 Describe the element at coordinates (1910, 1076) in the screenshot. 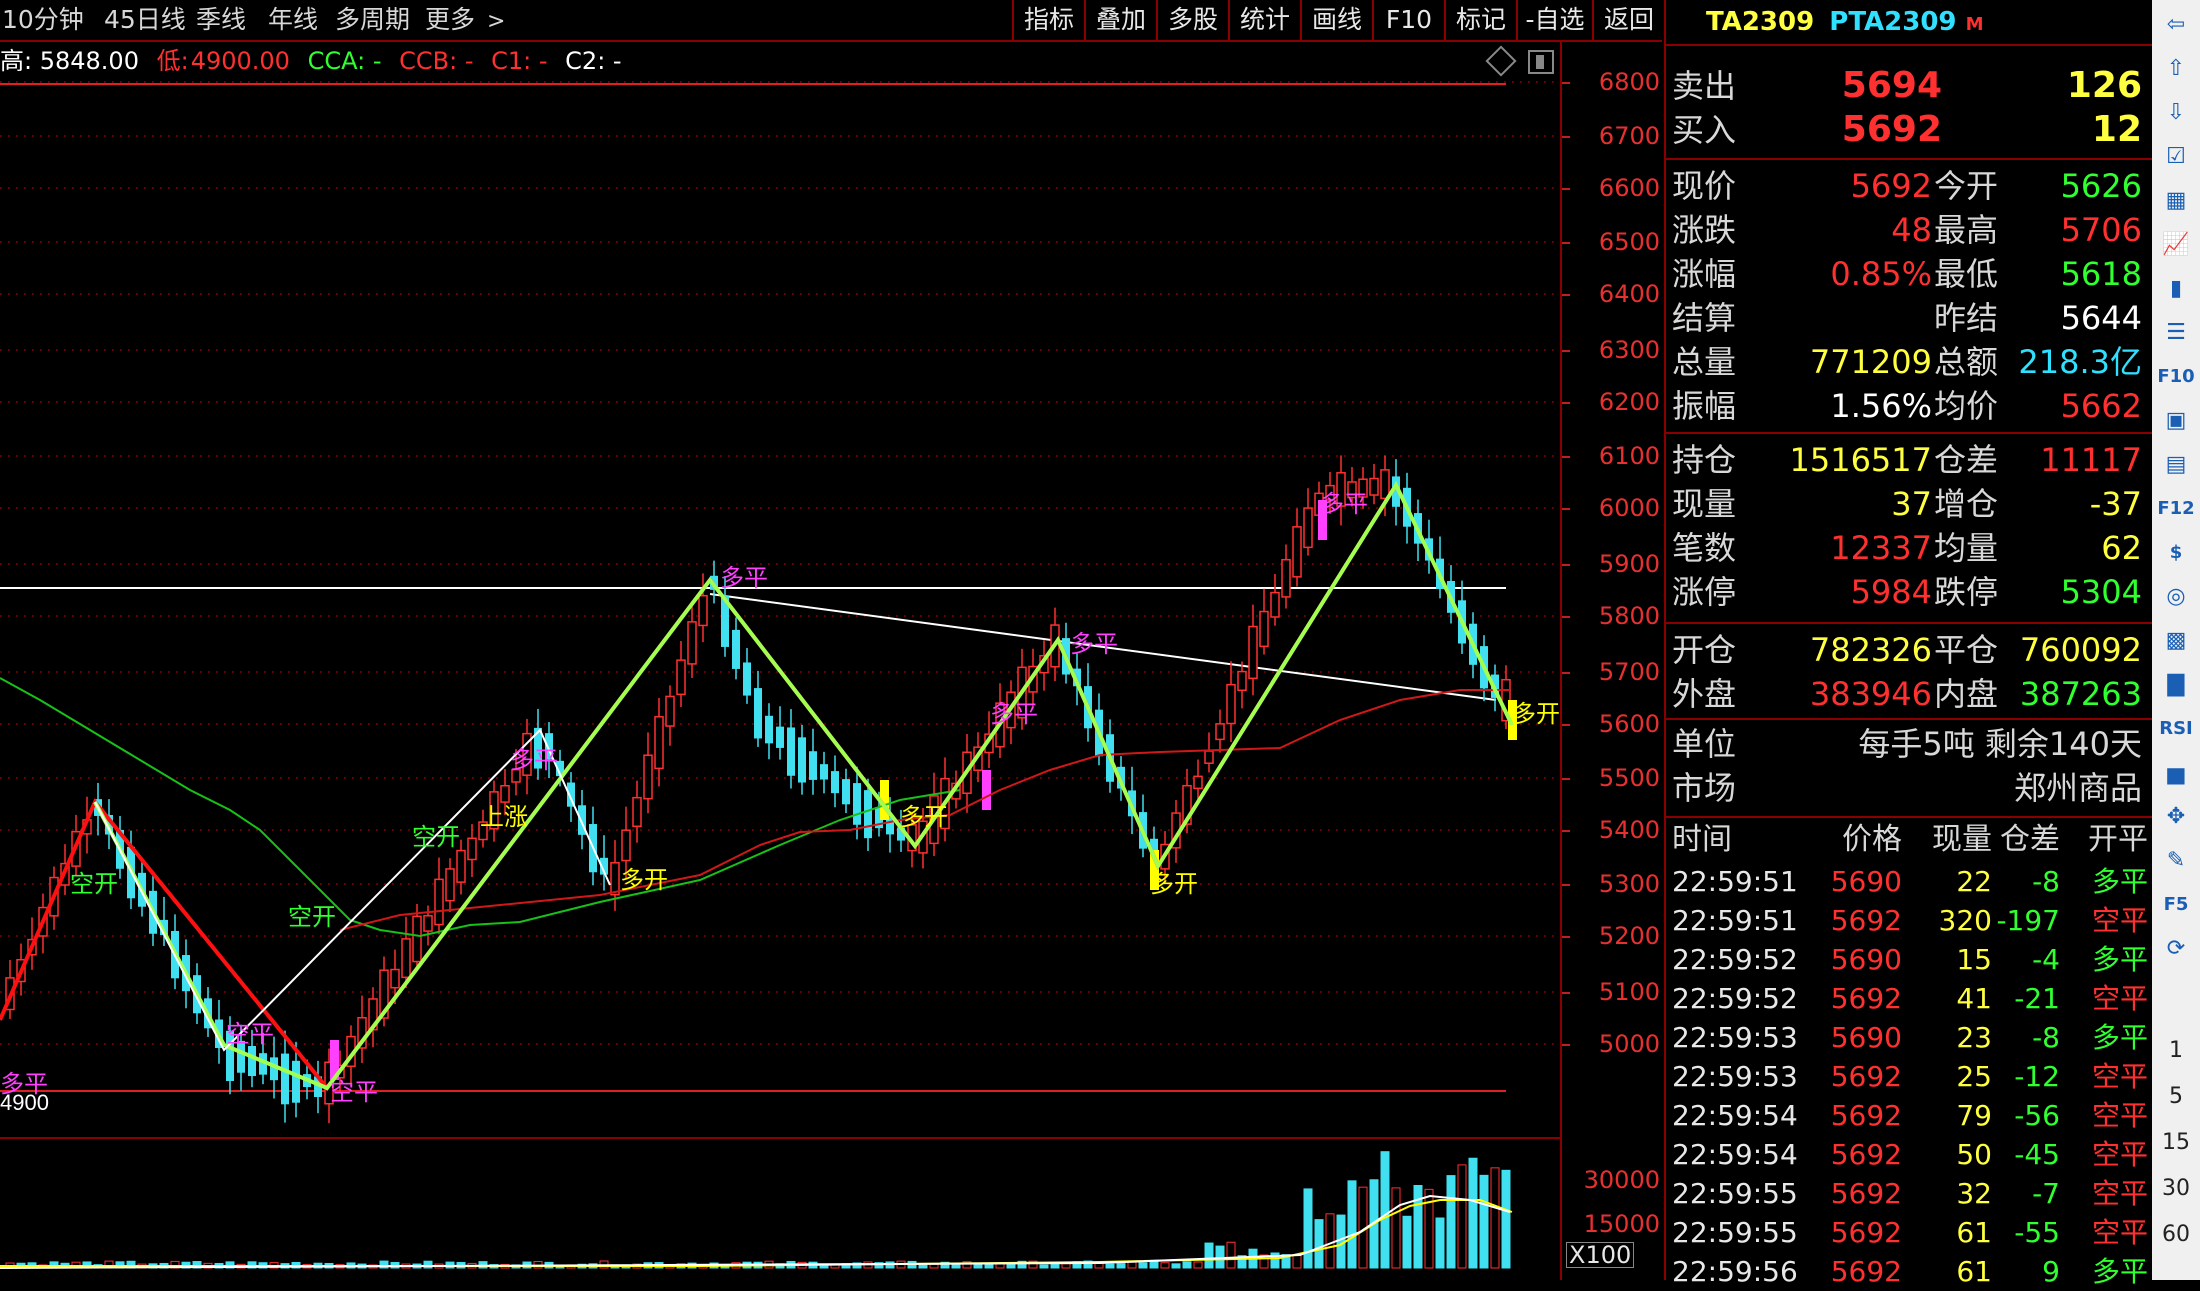

I see `tick-row: 22:59:53 5692 25 -12 空平` at that location.